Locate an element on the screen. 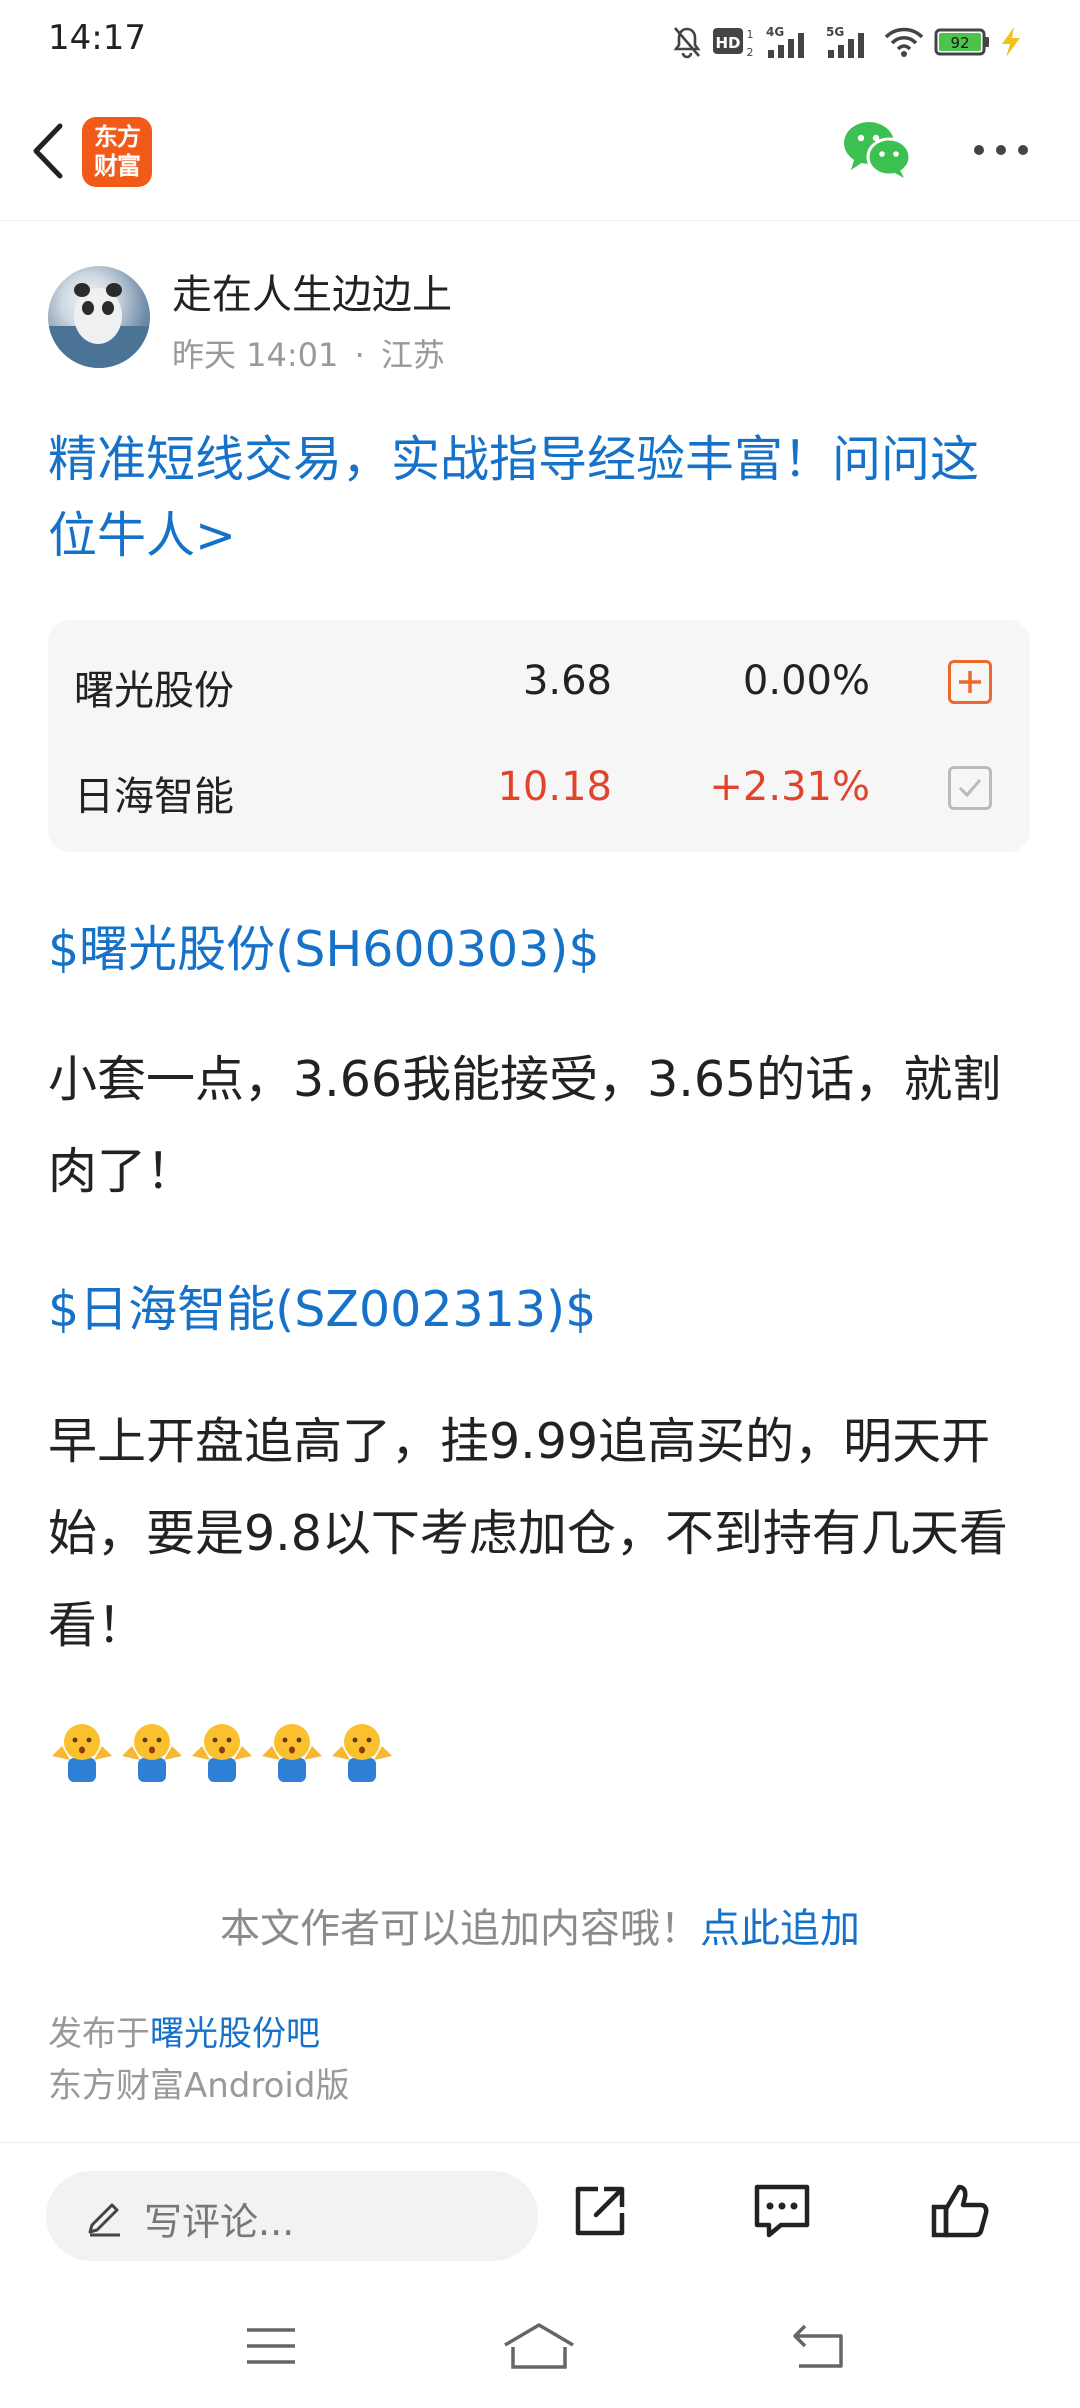 This screenshot has height=2408, width=1080. stock-row: 日海智能 10.18 +2.31% is located at coordinates (539, 788).